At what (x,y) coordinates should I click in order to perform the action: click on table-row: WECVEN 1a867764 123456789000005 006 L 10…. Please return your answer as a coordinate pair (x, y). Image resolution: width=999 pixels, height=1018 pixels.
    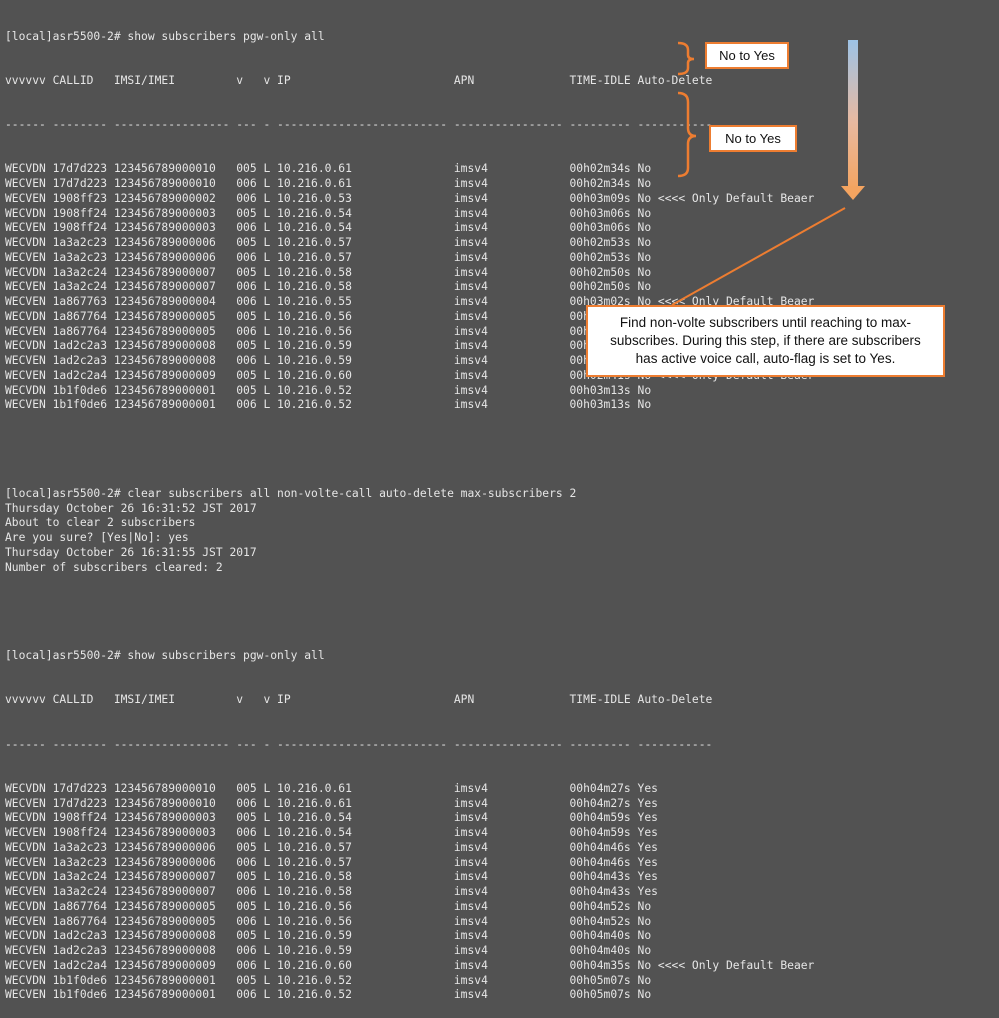
    Looking at the image, I should click on (328, 921).